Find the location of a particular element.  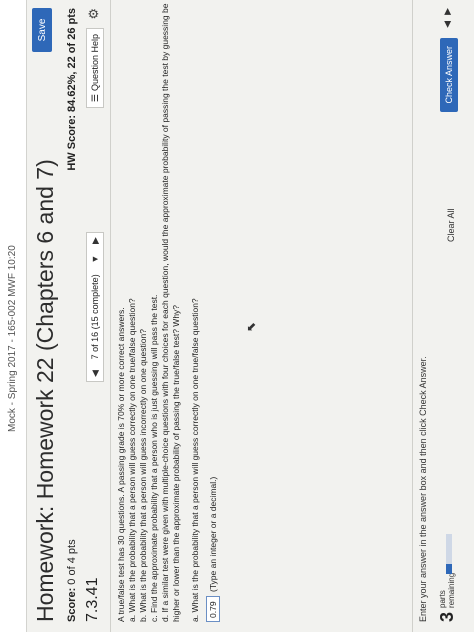

top-bar: Mock - Spring 2017 - 165-002 MWF 10:20 is located at coordinates (13, 316).